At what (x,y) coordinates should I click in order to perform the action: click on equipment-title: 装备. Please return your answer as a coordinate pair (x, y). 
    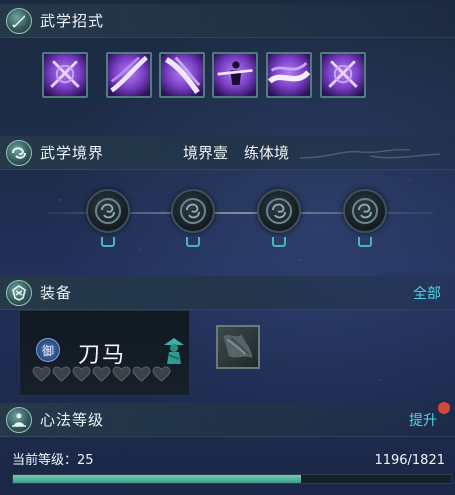
    Looking at the image, I should click on (56, 293).